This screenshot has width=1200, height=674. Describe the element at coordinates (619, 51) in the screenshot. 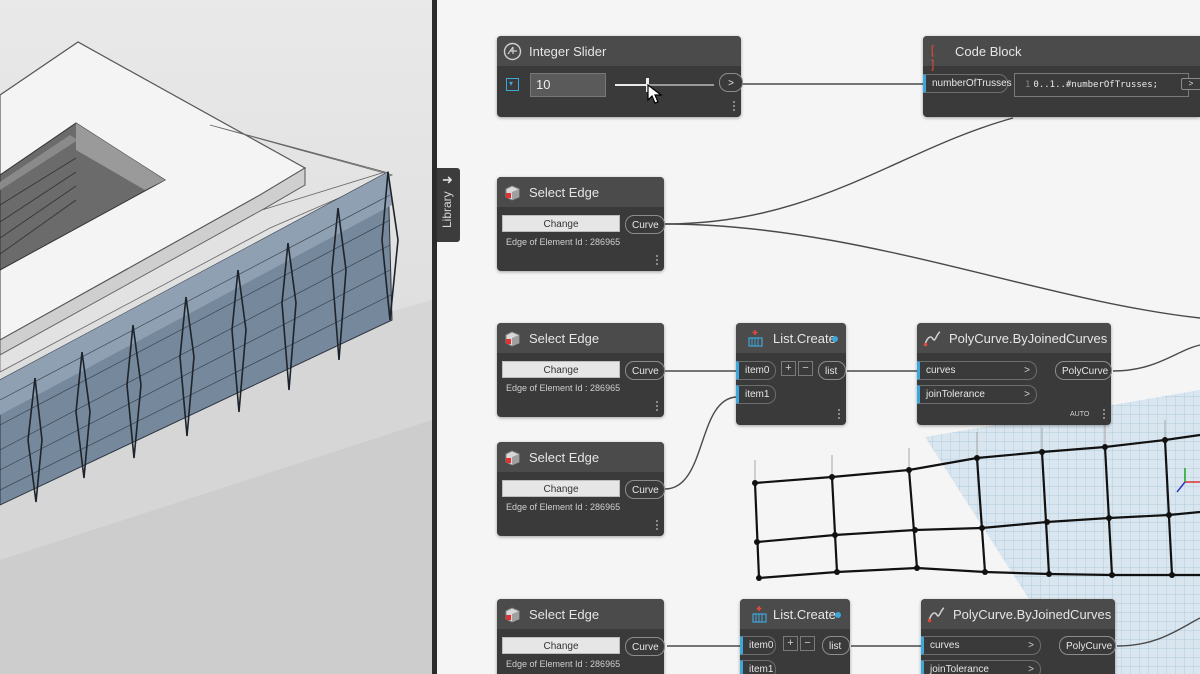

I see `node-header: Integer Slider` at that location.